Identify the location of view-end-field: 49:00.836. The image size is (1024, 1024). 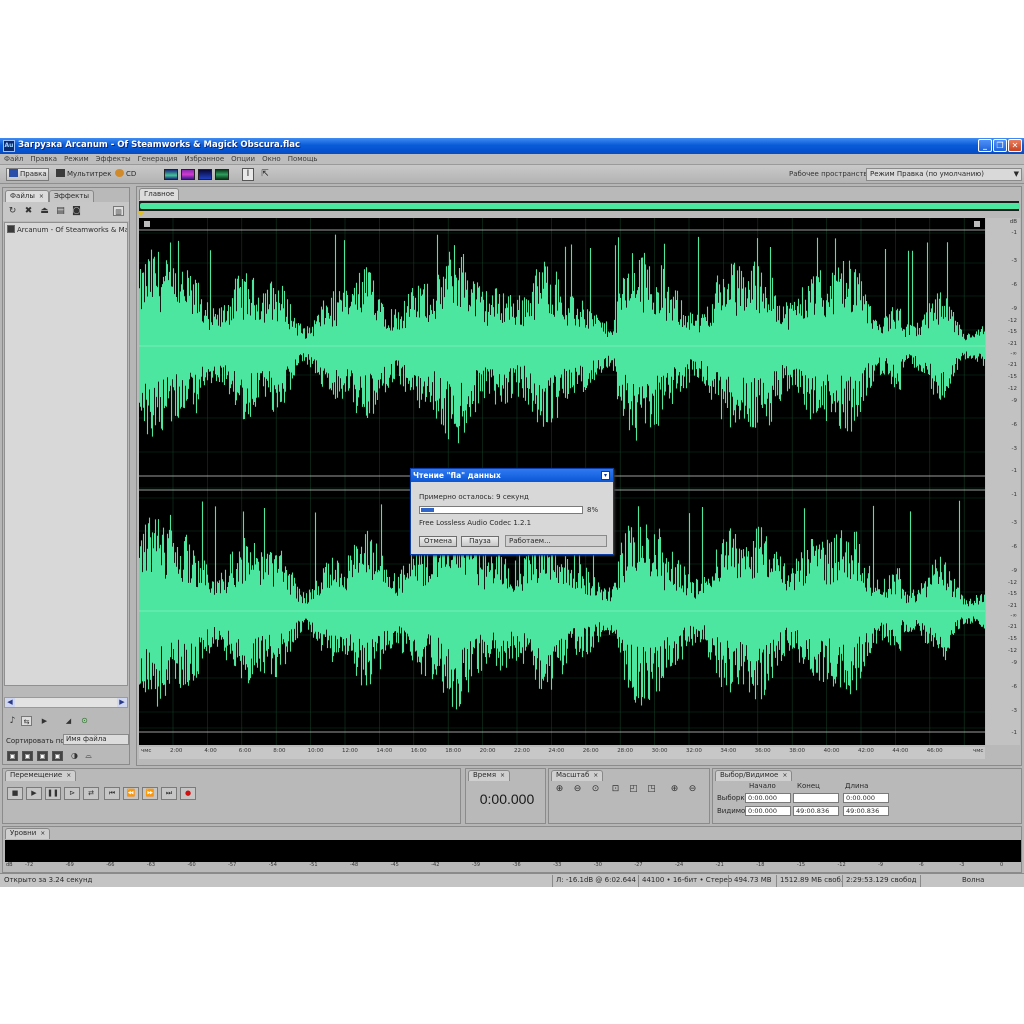
(816, 811).